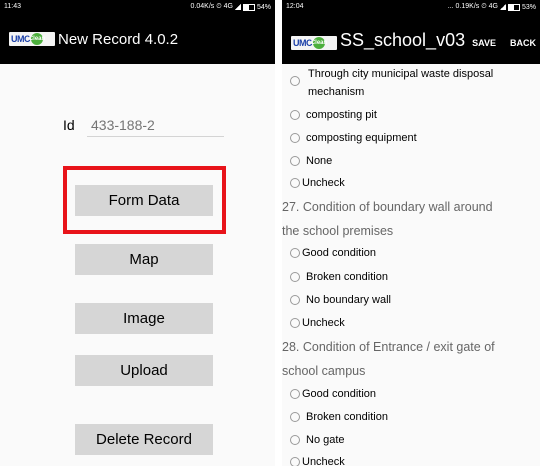 The image size is (540, 466). What do you see at coordinates (528, 7) in the screenshot?
I see `battery-level: 53%` at bounding box center [528, 7].